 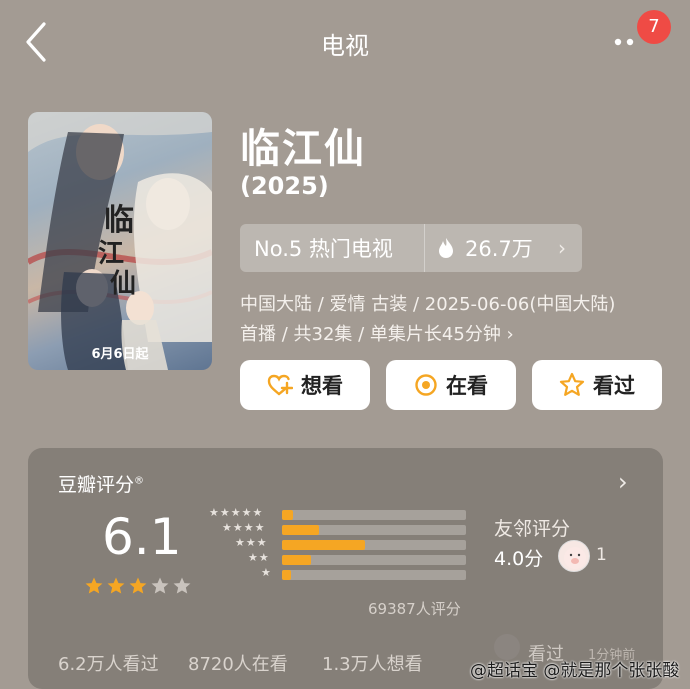 What do you see at coordinates (614, 386) in the screenshot?
I see `watched-label: 看过` at bounding box center [614, 386].